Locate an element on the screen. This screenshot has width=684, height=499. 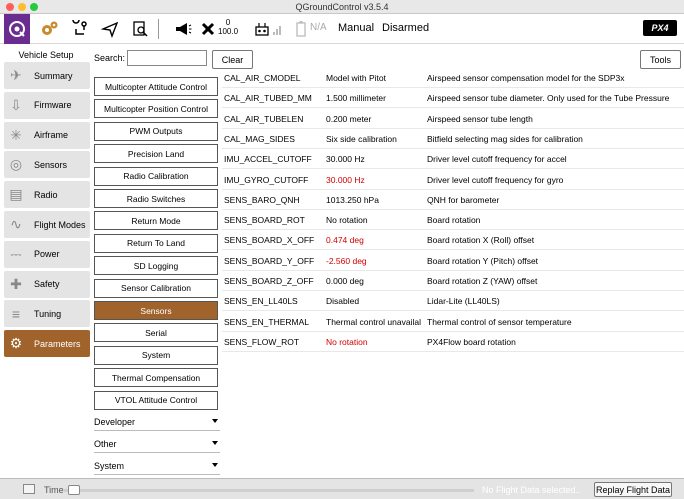
summary-icon: ✈ is located at coordinates (16, 75).